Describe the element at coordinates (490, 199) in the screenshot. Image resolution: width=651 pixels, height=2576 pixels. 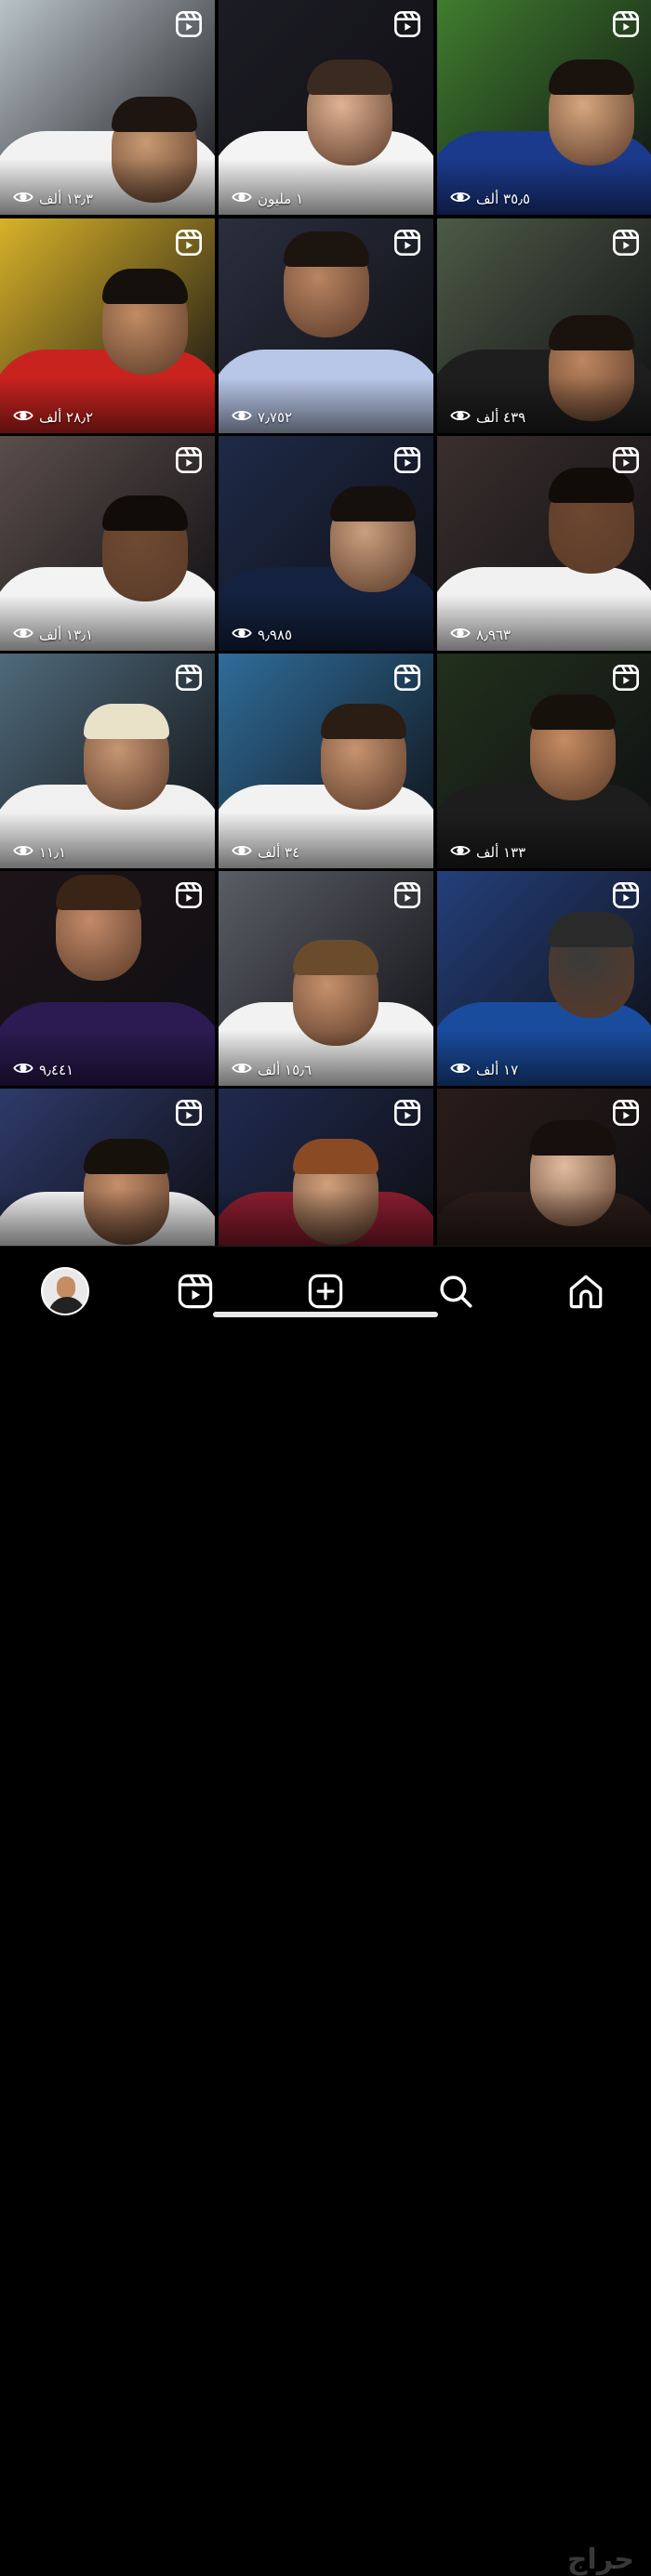
I see `view-count: ٣٥٫٥ ألف` at that location.